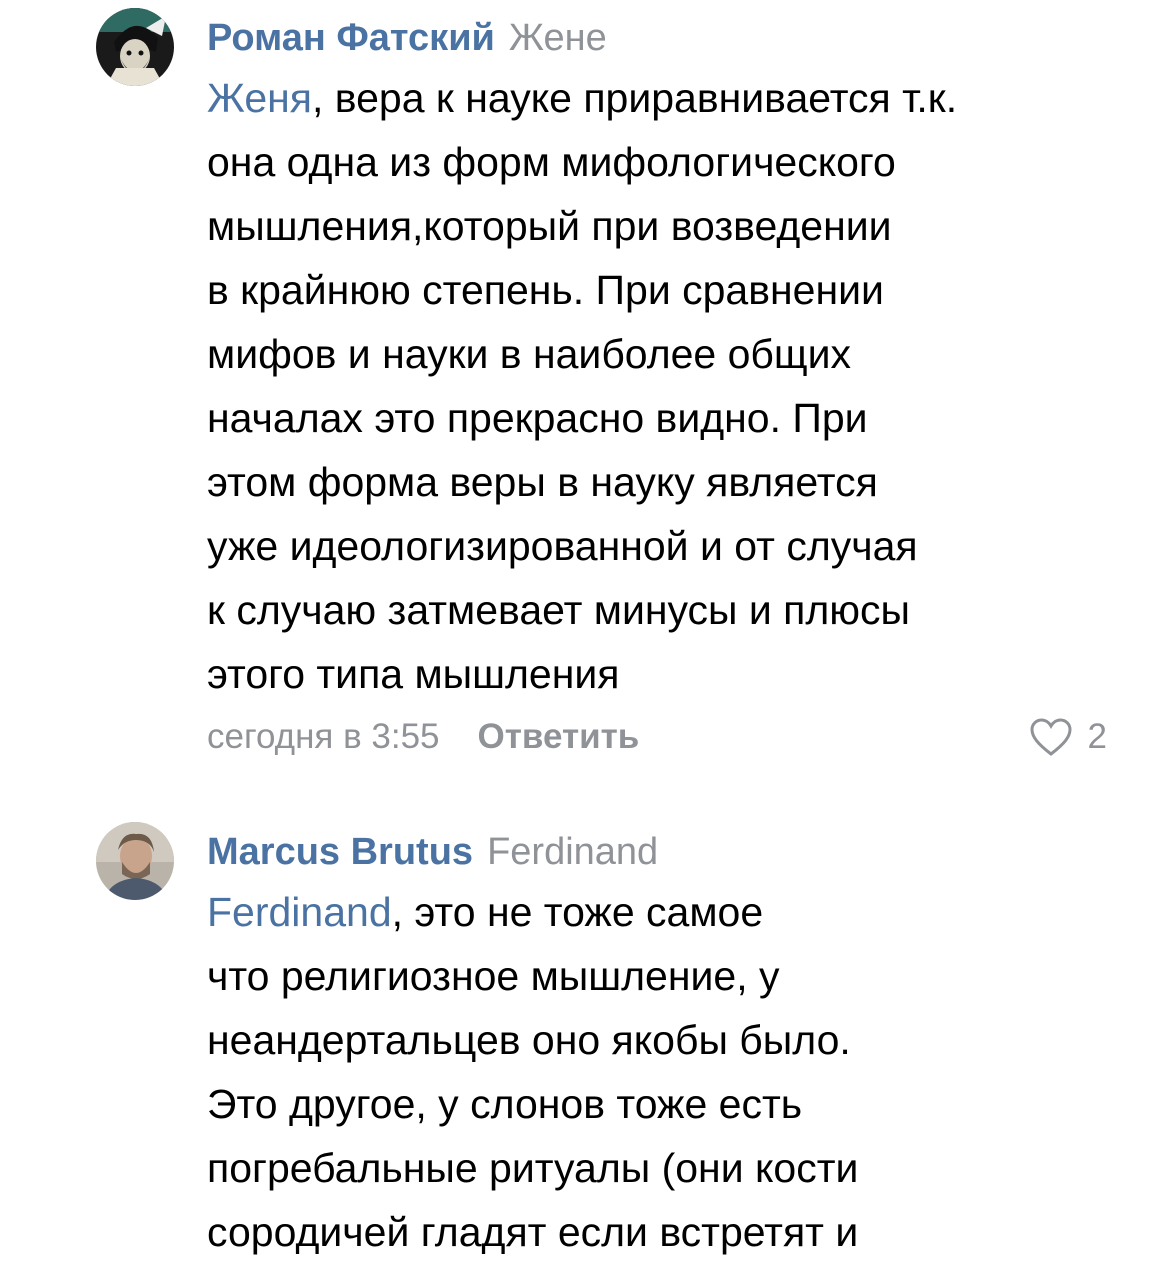 The image size is (1159, 1280). I want to click on comment-header: Marcus Brutus Ferdinand, so click(663, 852).